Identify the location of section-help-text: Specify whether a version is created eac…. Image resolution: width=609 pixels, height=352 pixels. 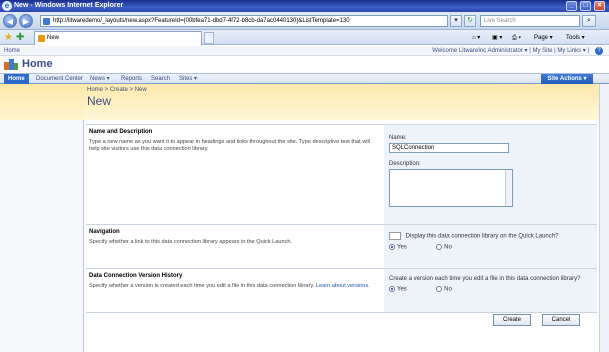
(235, 286).